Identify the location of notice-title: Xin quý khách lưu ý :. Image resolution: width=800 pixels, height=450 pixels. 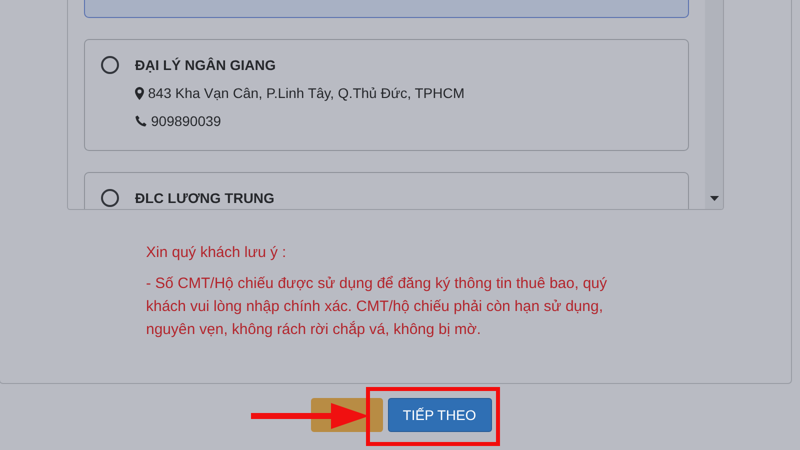
(217, 253).